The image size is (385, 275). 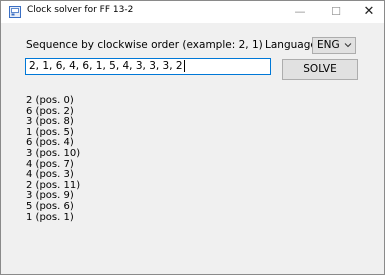 I want to click on language-label: Language, so click(x=291, y=45).